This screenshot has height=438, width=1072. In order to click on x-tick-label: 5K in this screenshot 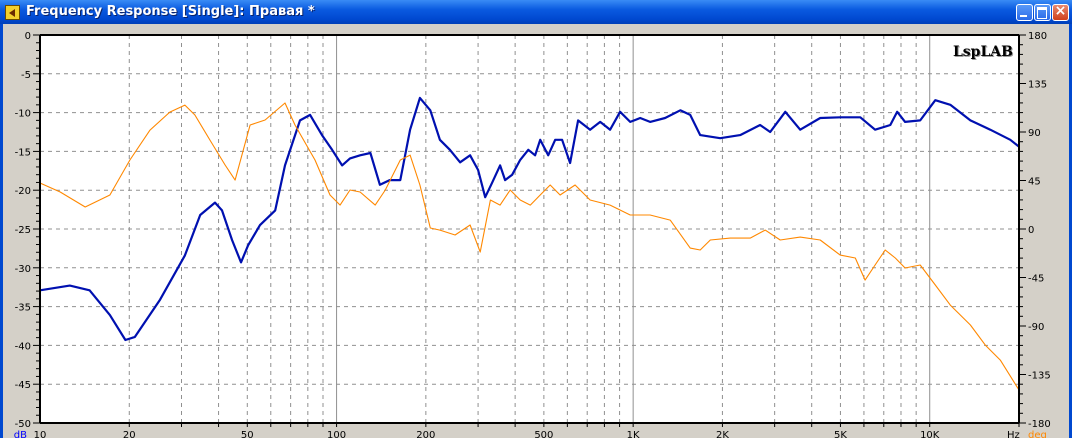, I will do `click(840, 434)`.